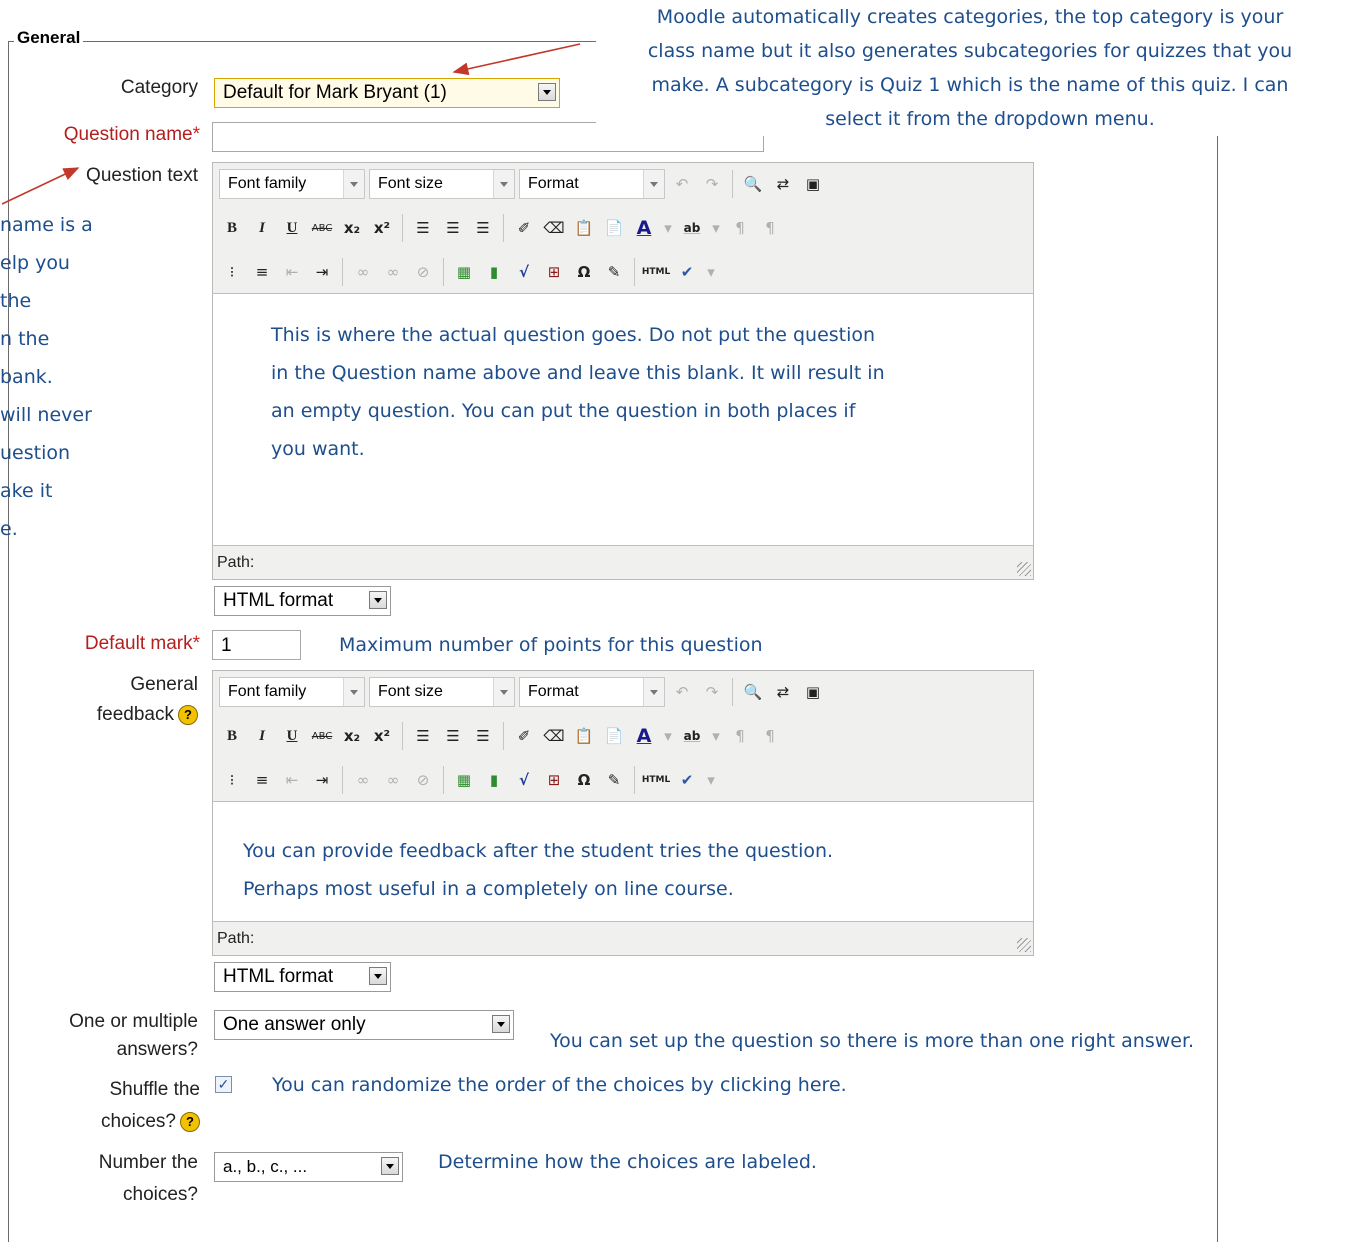 The width and height of the screenshot is (1350, 1242). Describe the element at coordinates (516, 59) in the screenshot. I see `category-arrow` at that location.